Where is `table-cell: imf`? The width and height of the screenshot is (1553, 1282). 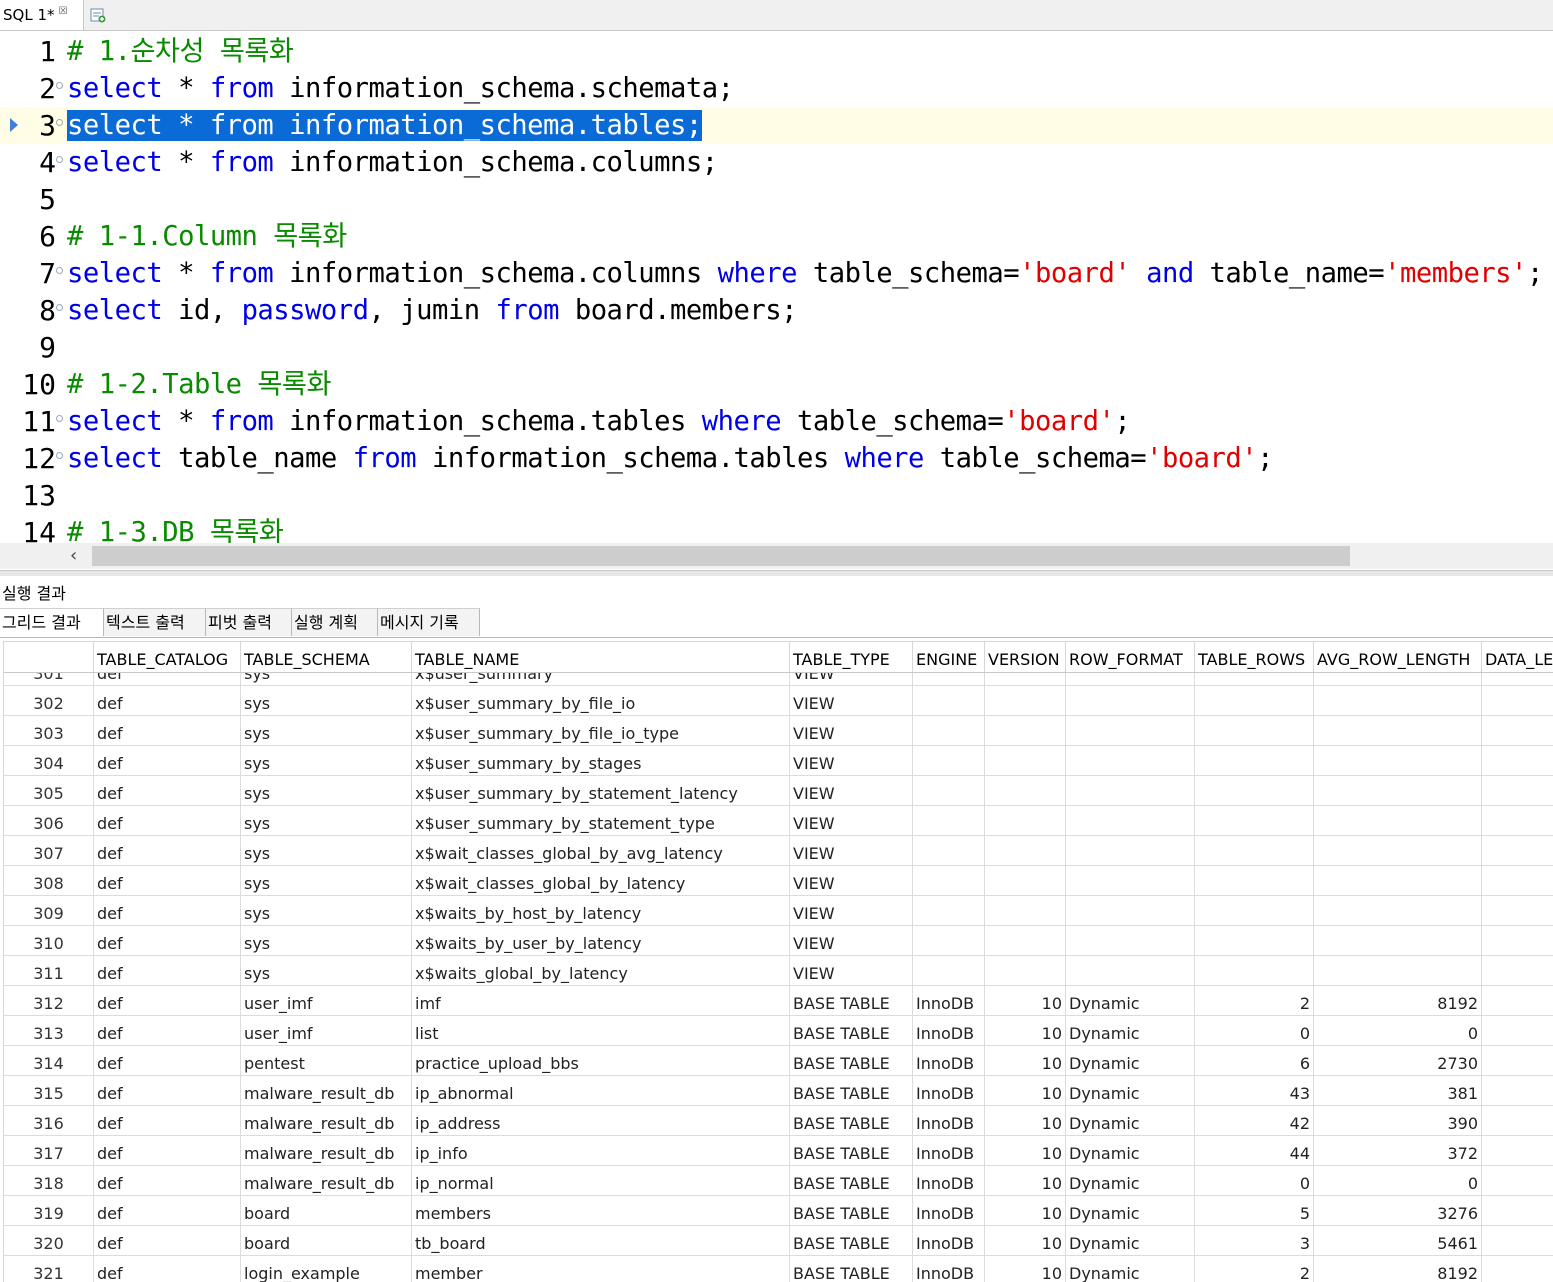 table-cell: imf is located at coordinates (601, 1001).